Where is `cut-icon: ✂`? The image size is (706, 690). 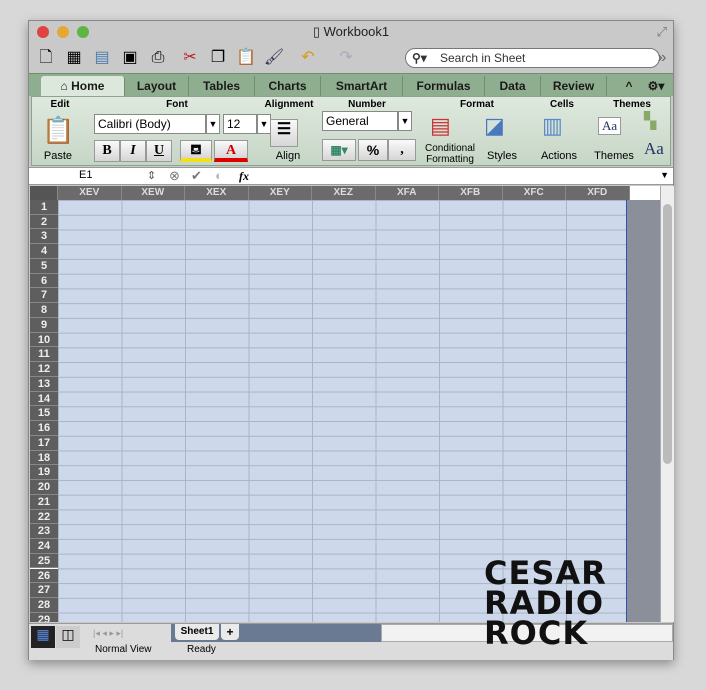
cut-icon: ✂ is located at coordinates (190, 58).